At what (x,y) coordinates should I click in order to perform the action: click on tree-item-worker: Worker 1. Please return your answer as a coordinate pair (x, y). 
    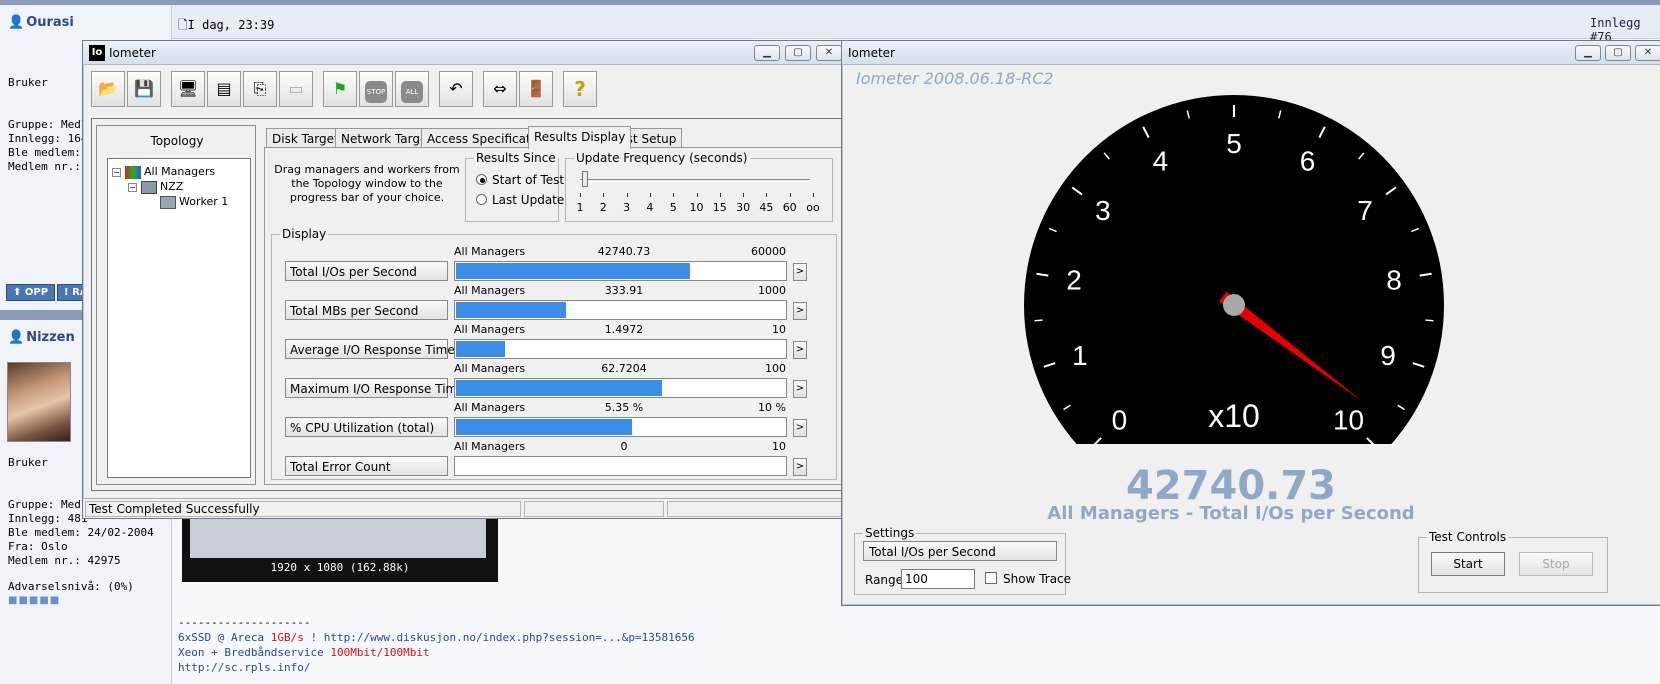
    Looking at the image, I should click on (194, 202).